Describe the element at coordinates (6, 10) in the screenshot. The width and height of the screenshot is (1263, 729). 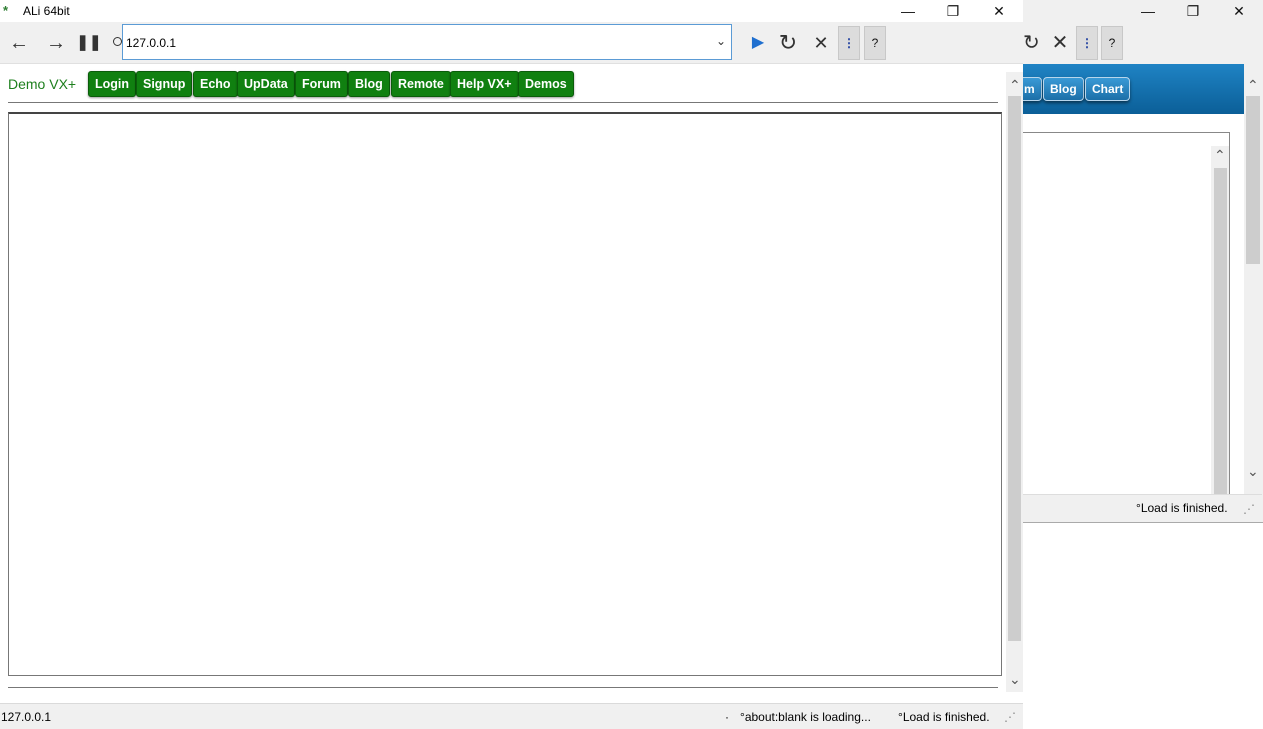
I see `ali-app-icon: *` at that location.